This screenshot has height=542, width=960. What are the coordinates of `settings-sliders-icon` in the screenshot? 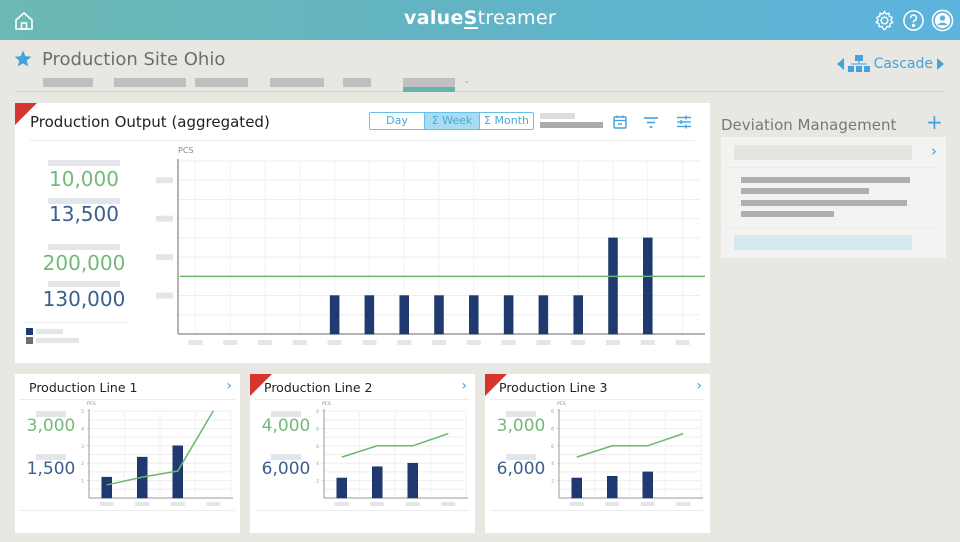 It's located at (684, 122).